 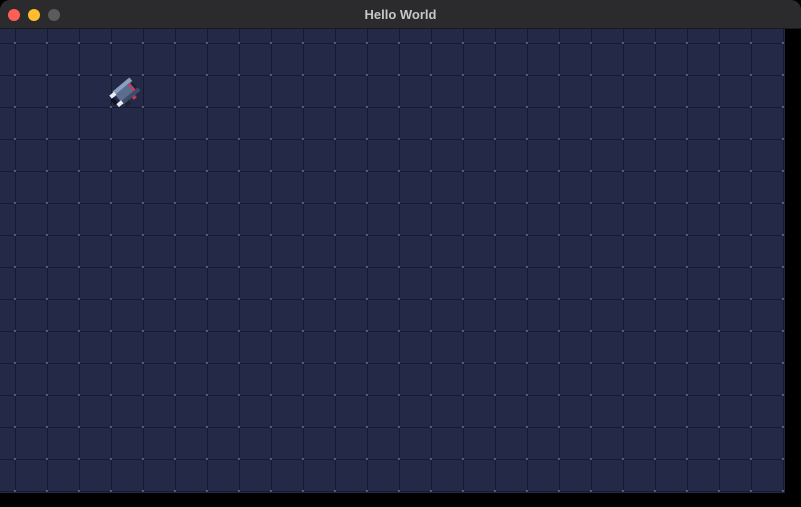 I want to click on right-window-edge, so click(x=793, y=268).